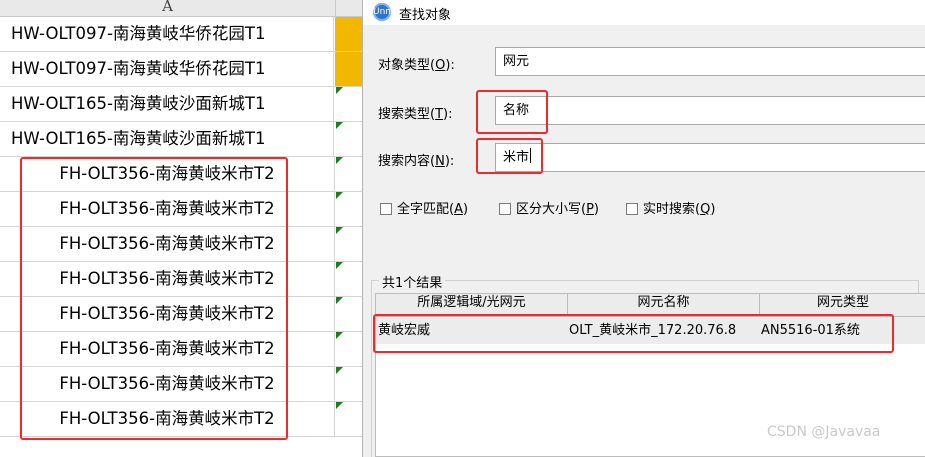 This screenshot has width=925, height=457. Describe the element at coordinates (710, 110) in the screenshot. I see `search-type-select: 名称` at that location.